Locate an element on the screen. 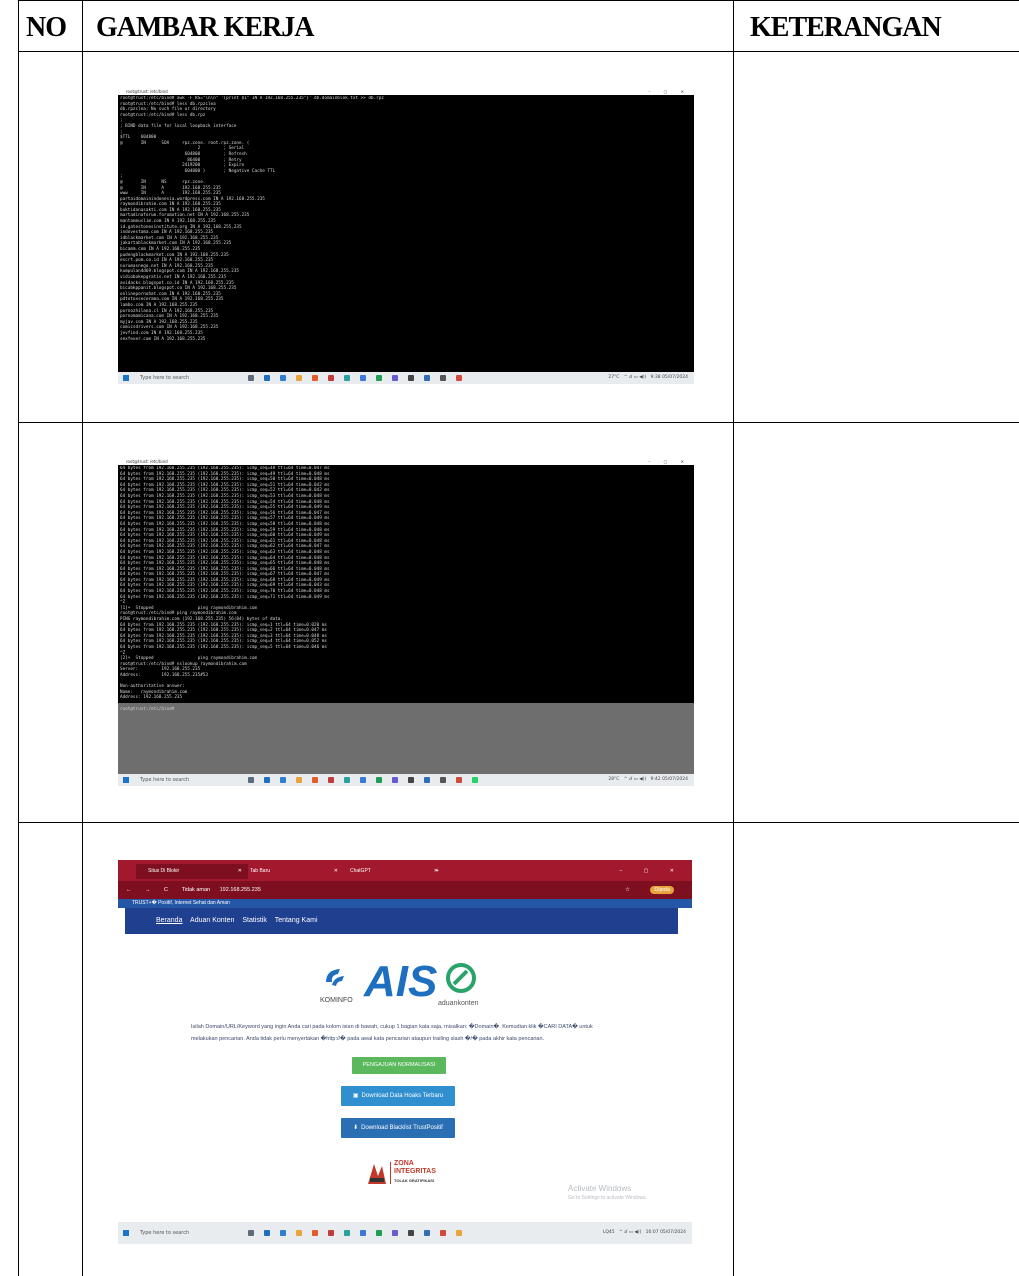  clock-time: 9:38 is located at coordinates (655, 377).